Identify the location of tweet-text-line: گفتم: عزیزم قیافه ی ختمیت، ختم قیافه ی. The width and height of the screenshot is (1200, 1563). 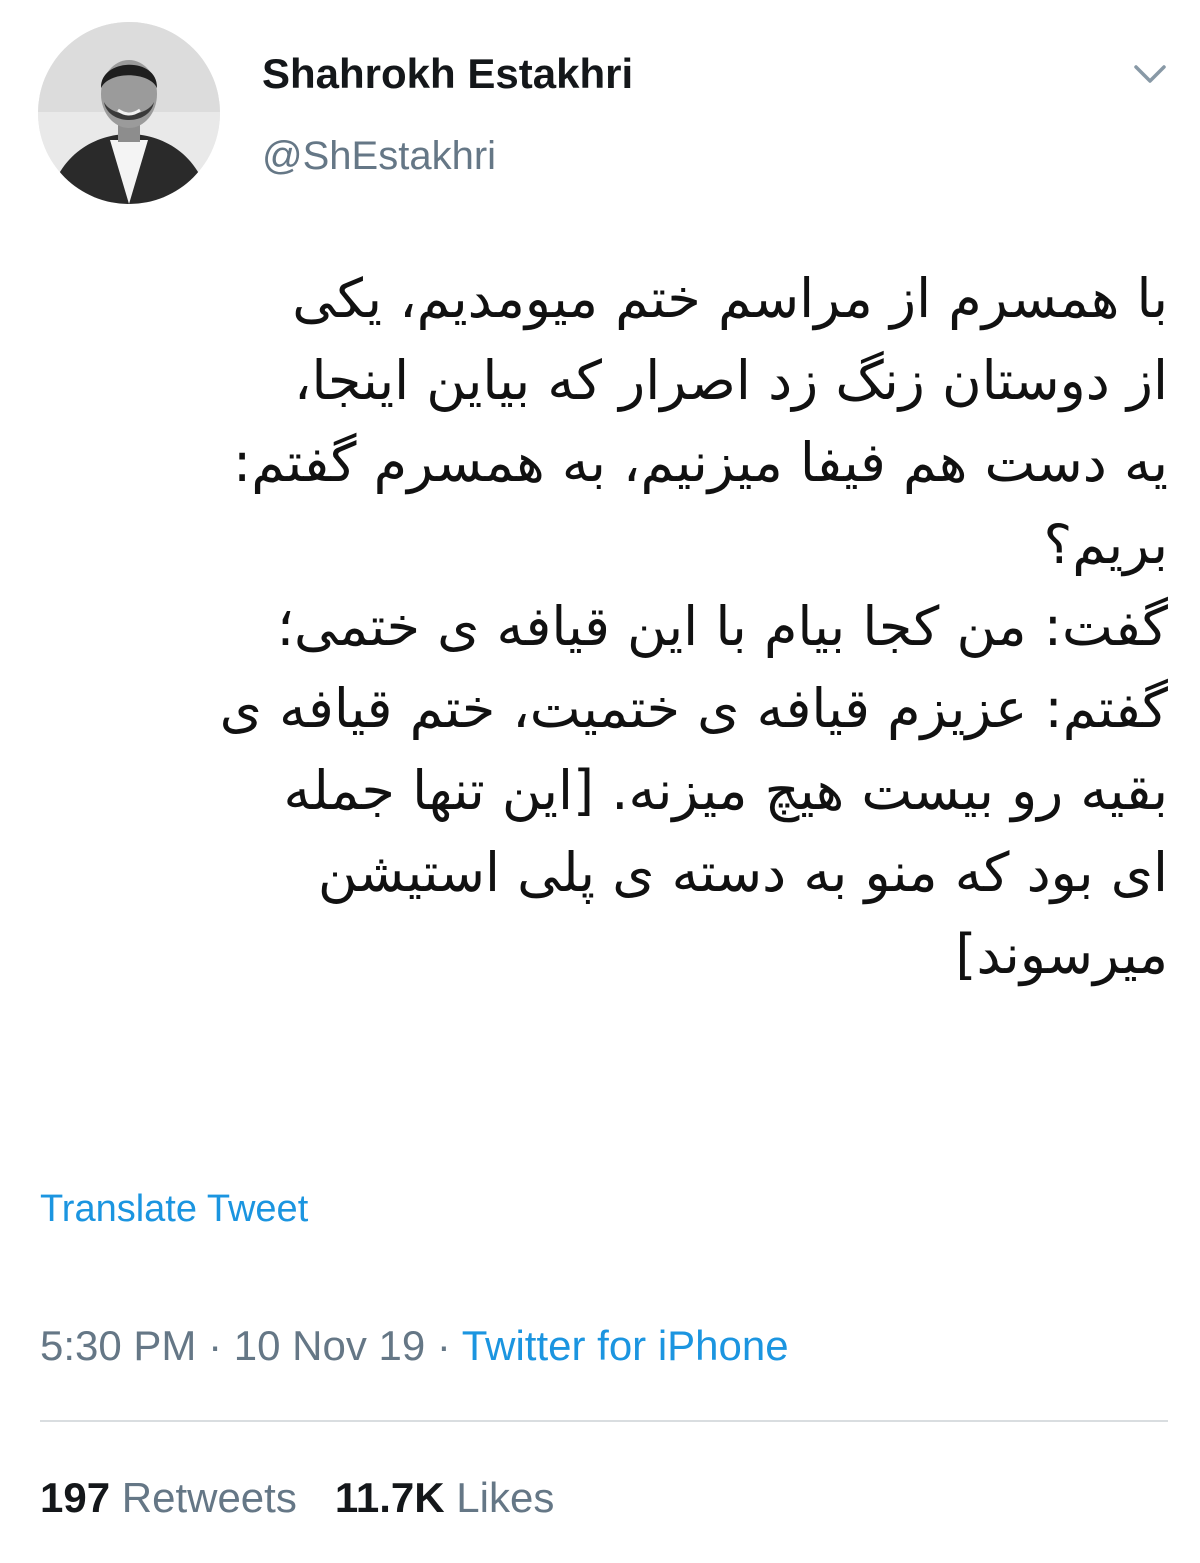
(693, 708).